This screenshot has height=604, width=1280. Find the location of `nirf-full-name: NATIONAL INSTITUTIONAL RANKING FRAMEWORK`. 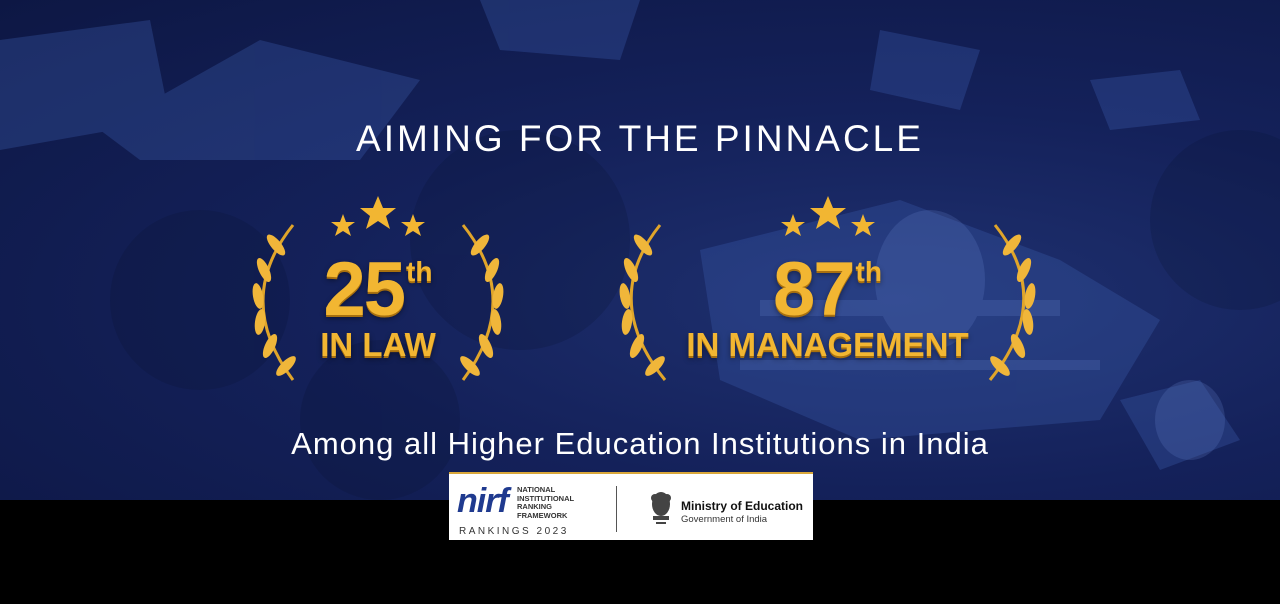

nirf-full-name: NATIONAL INSTITUTIONAL RANKING FRAMEWORK is located at coordinates (546, 502).